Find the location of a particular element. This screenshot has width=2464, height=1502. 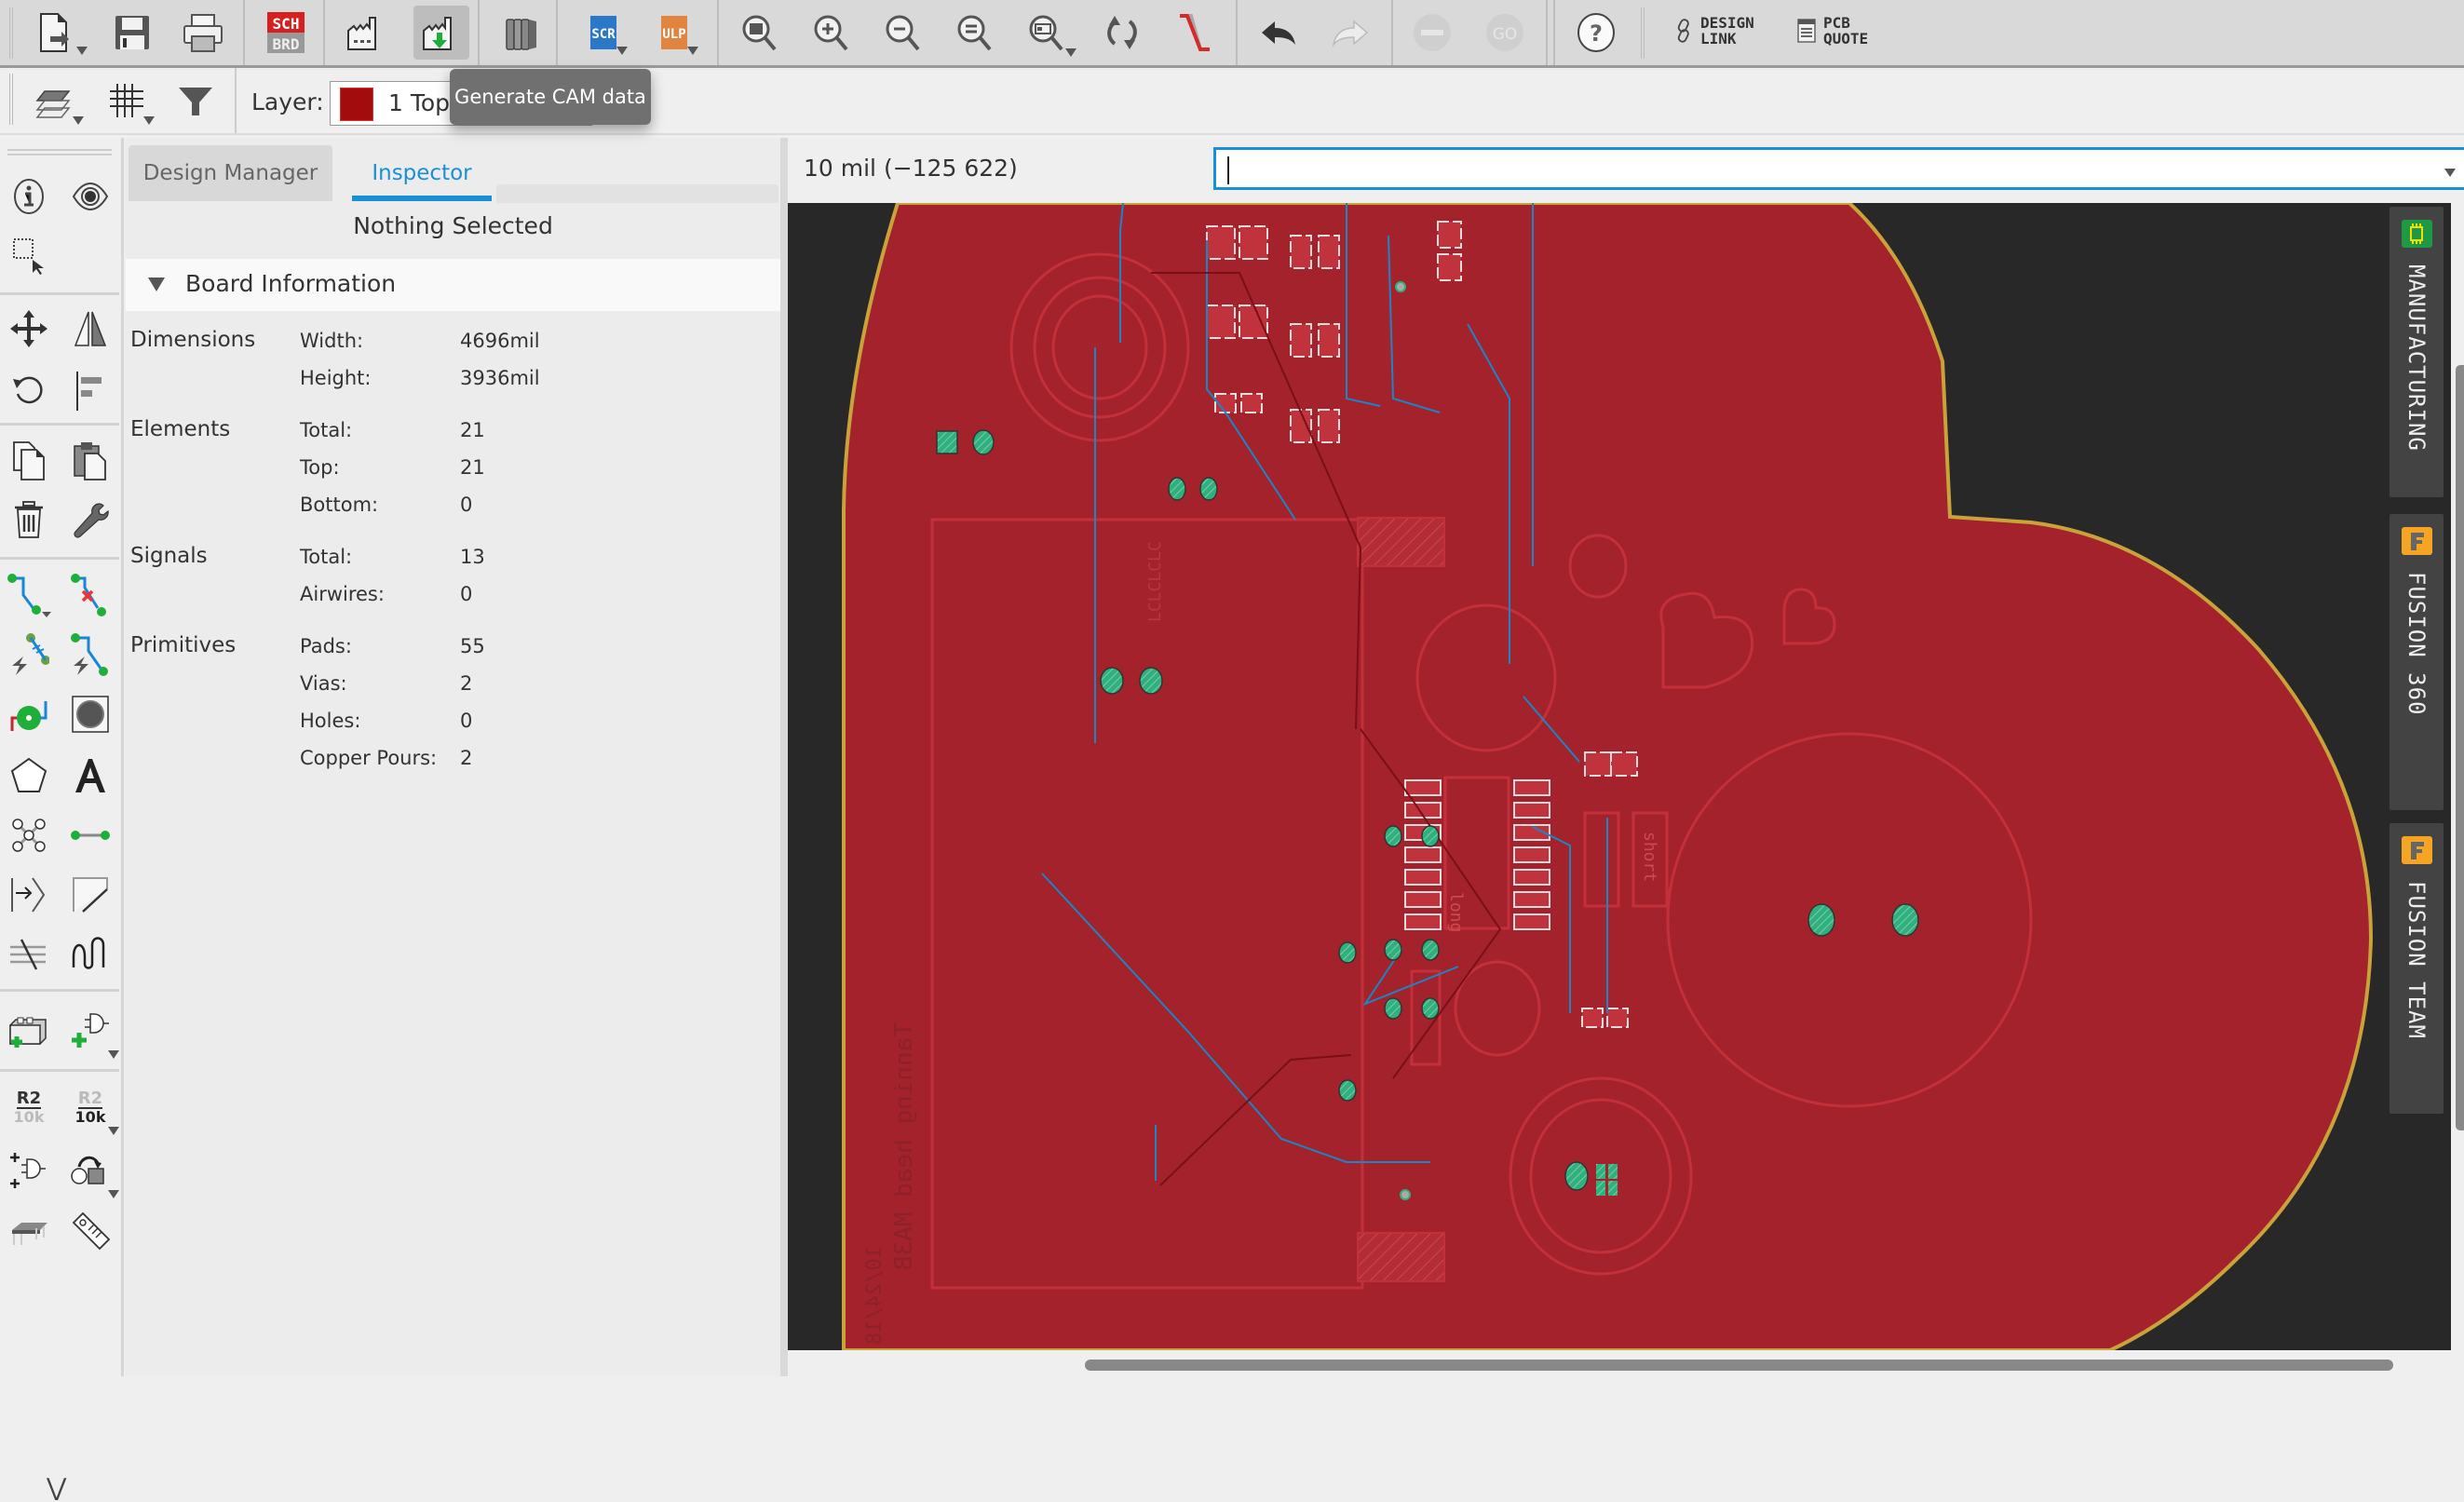

zoom-in-button is located at coordinates (832, 33).